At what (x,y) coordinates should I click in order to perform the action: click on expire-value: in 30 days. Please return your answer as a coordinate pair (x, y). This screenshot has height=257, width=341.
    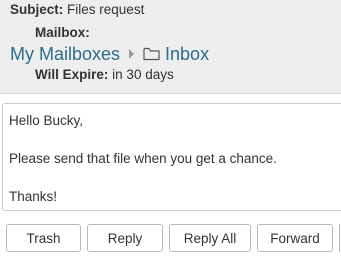
    Looking at the image, I should click on (143, 74).